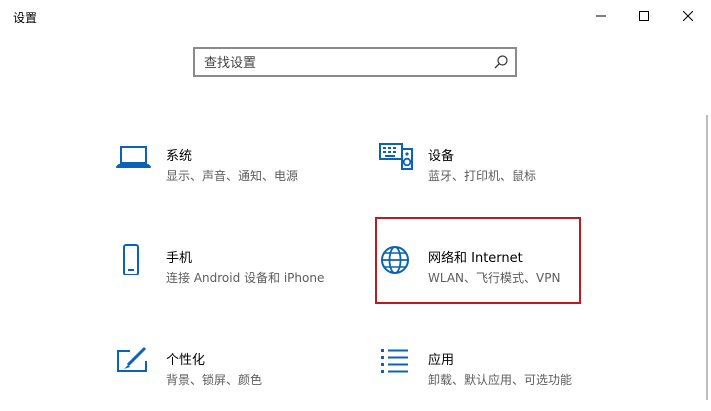  I want to click on scrollbar, so click(707, 257).